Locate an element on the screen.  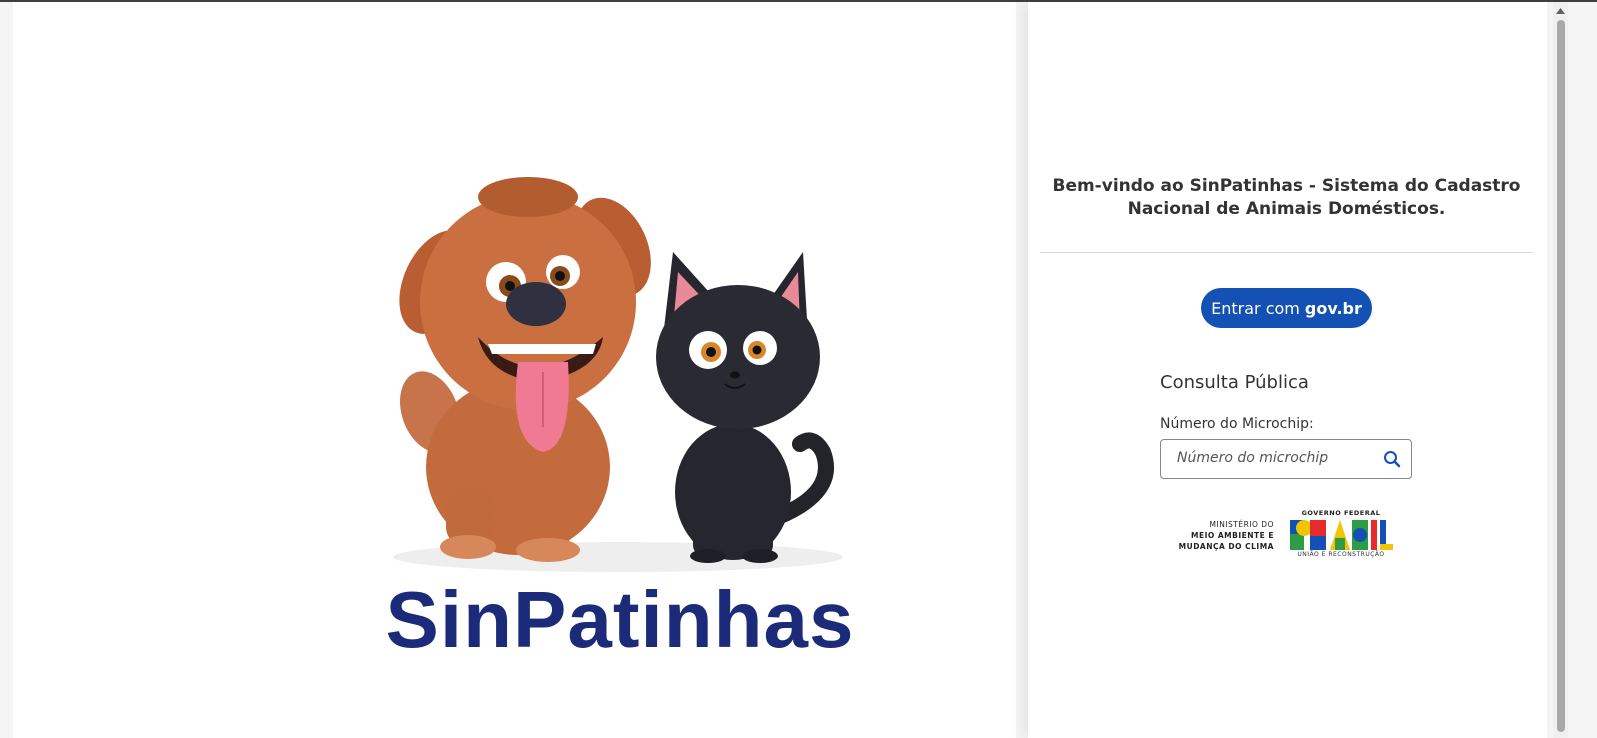
ministry-line-1: MINISTÉRIO DO is located at coordinates (1241, 524).